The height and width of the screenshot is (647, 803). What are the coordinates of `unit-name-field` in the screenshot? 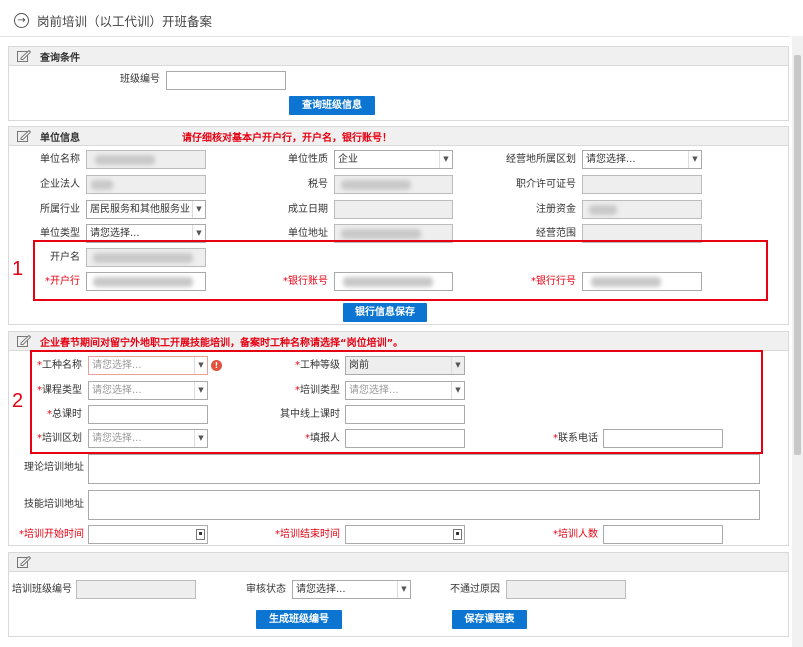 It's located at (146, 159).